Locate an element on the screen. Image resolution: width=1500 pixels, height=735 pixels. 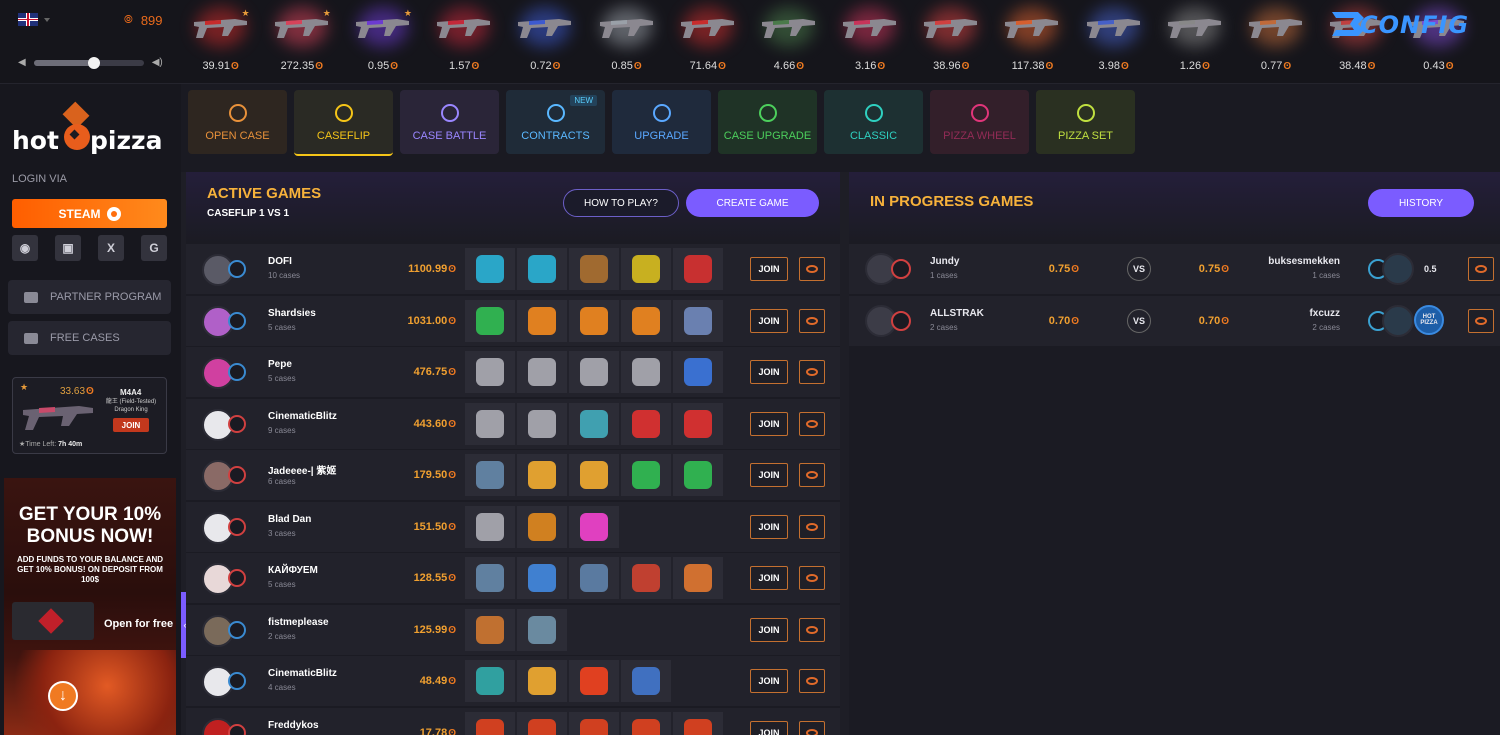
player-name: Jundy is located at coordinates (944, 261).